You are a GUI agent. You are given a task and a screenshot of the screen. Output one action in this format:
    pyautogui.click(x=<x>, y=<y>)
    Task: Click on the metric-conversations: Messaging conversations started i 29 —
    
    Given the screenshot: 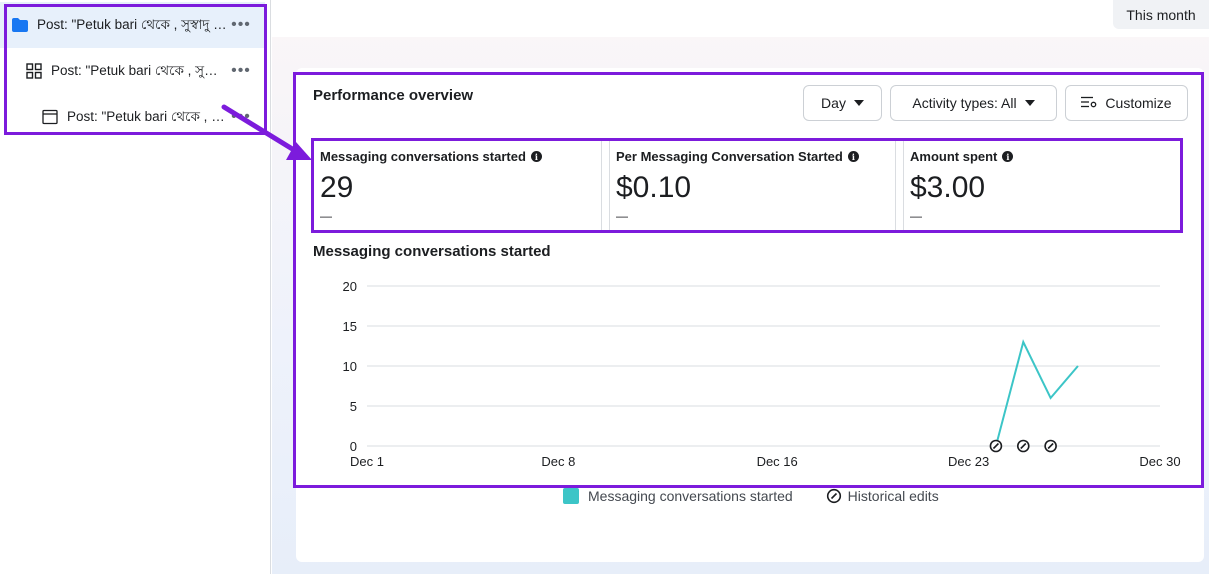 What is the action you would take?
    pyautogui.click(x=457, y=185)
    